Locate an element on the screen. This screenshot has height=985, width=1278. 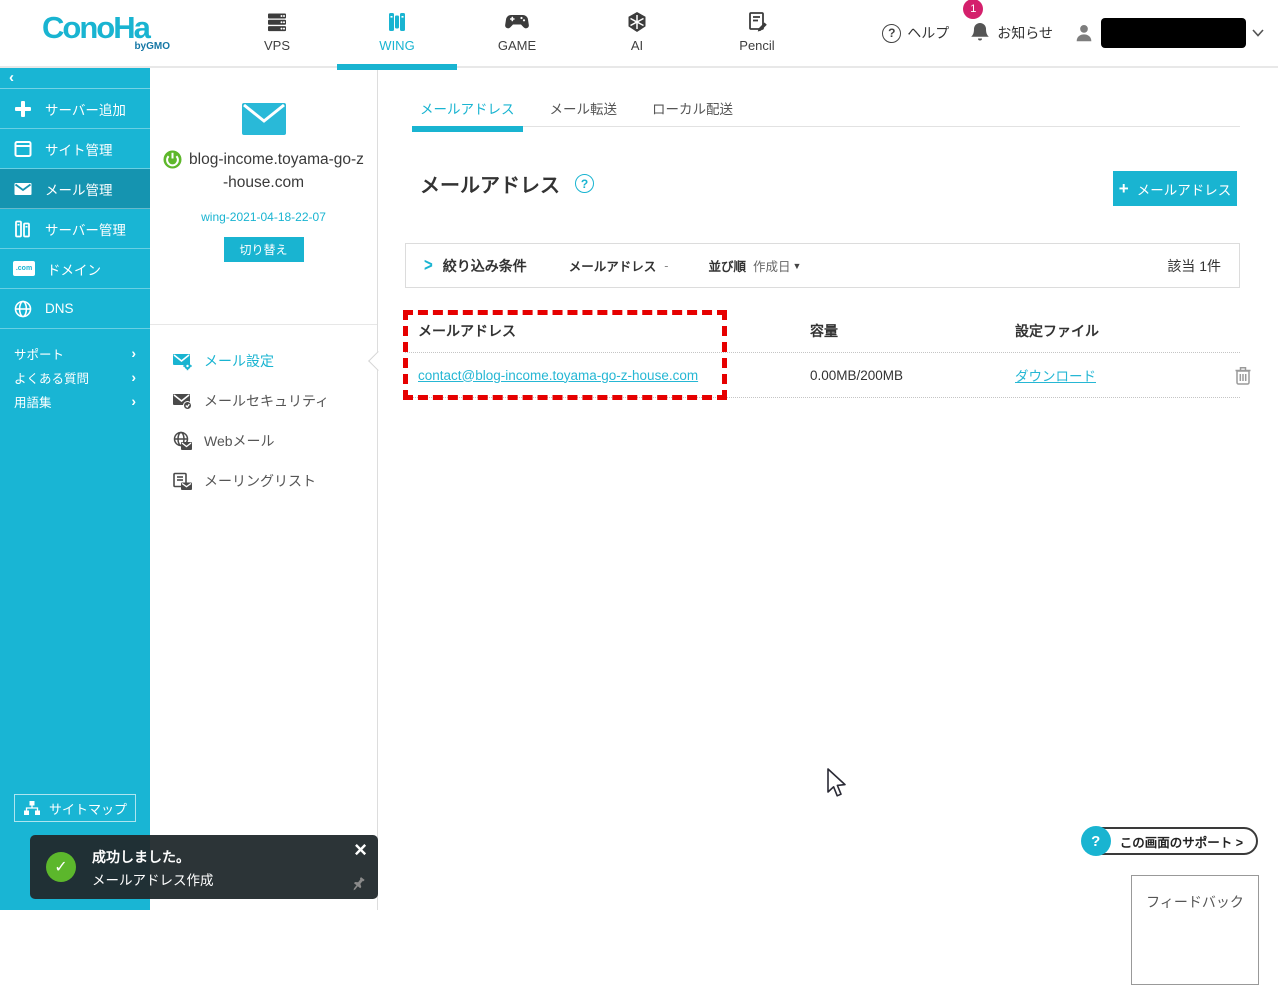
bell-icon is located at coordinates (980, 32).